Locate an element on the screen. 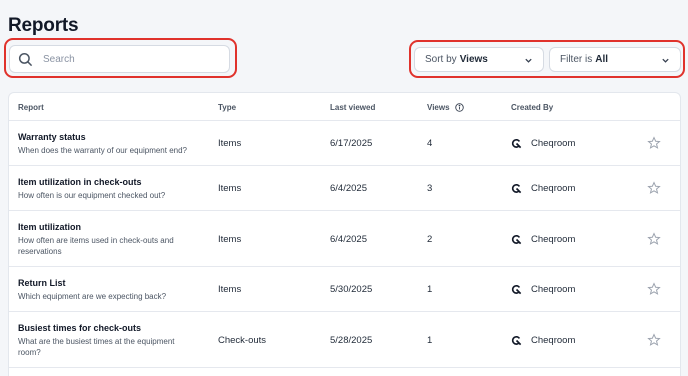  report-description: How often is our equipment checked out? is located at coordinates (92, 195).